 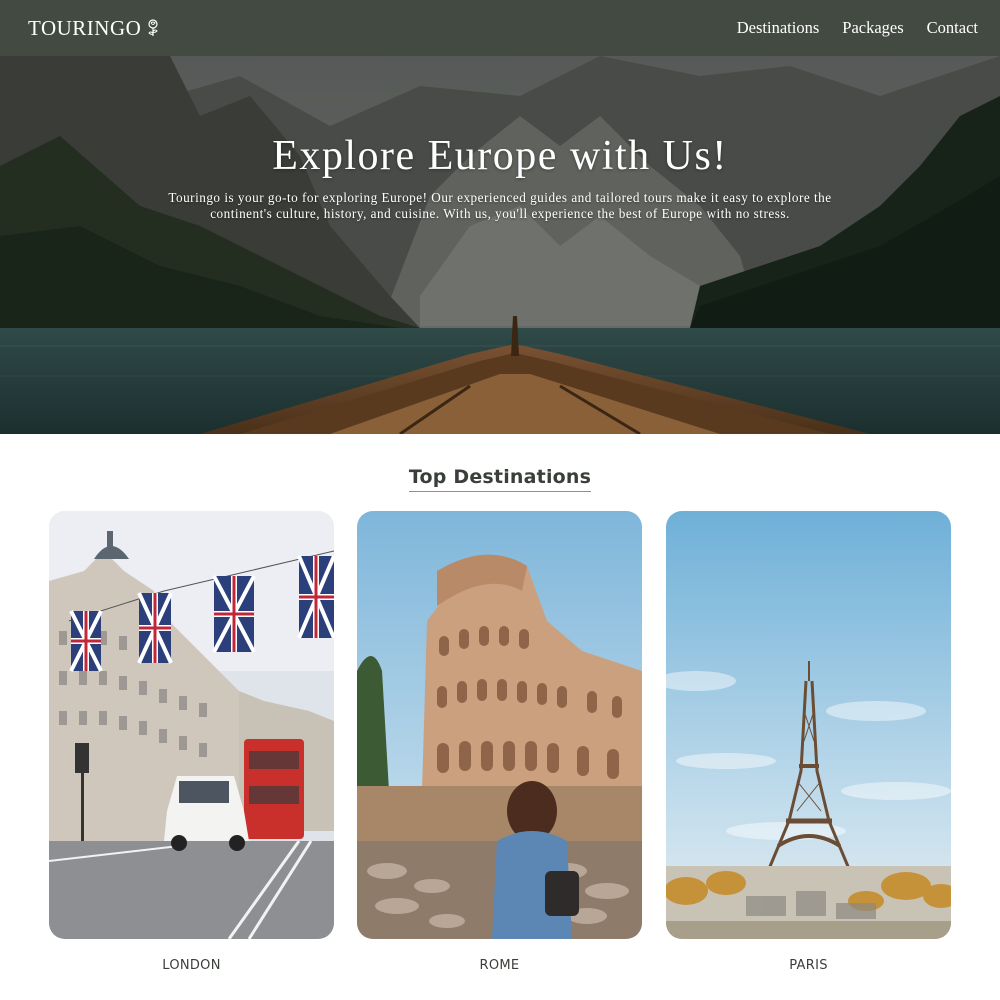 What do you see at coordinates (952, 28) in the screenshot?
I see `nav-link-contact: Contact` at bounding box center [952, 28].